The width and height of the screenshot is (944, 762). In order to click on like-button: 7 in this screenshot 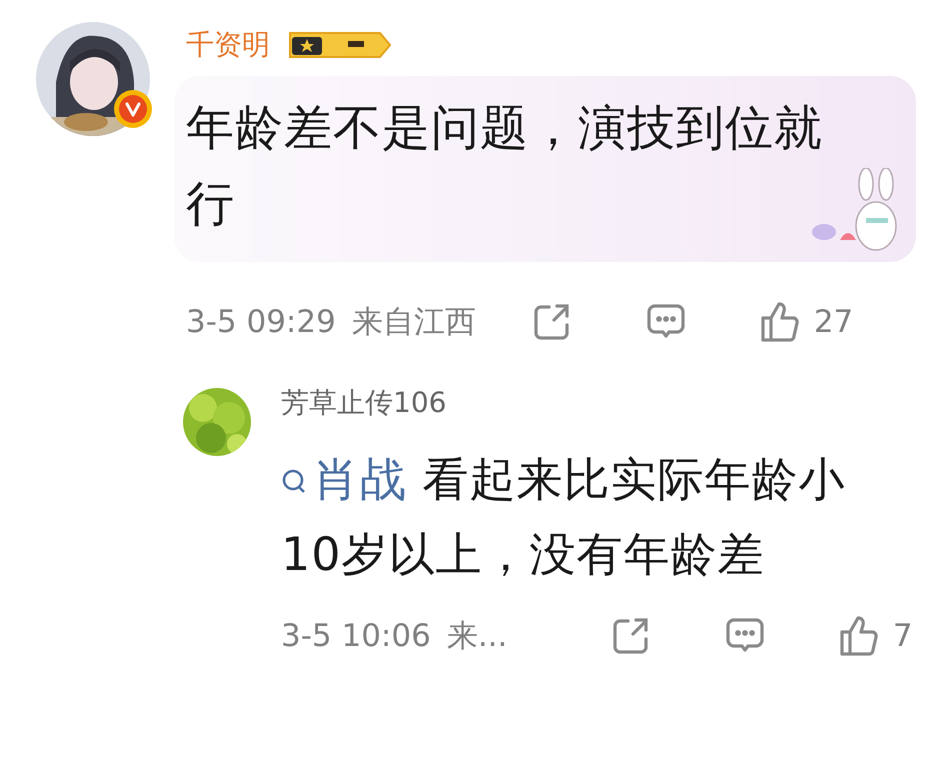, I will do `click(875, 636)`.